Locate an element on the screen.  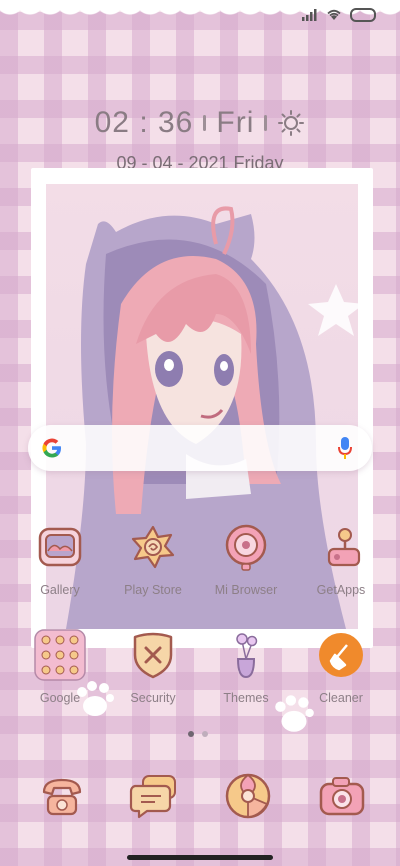
battery-icon is located at coordinates (363, 15).